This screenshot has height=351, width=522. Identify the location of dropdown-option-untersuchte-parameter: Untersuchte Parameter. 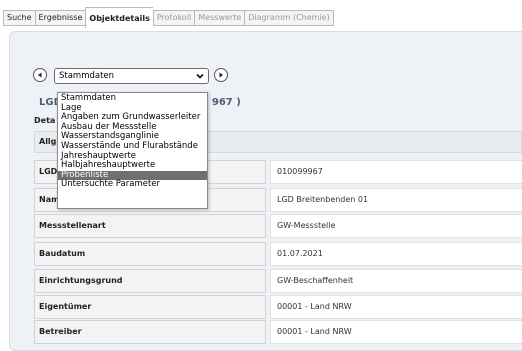
(132, 185).